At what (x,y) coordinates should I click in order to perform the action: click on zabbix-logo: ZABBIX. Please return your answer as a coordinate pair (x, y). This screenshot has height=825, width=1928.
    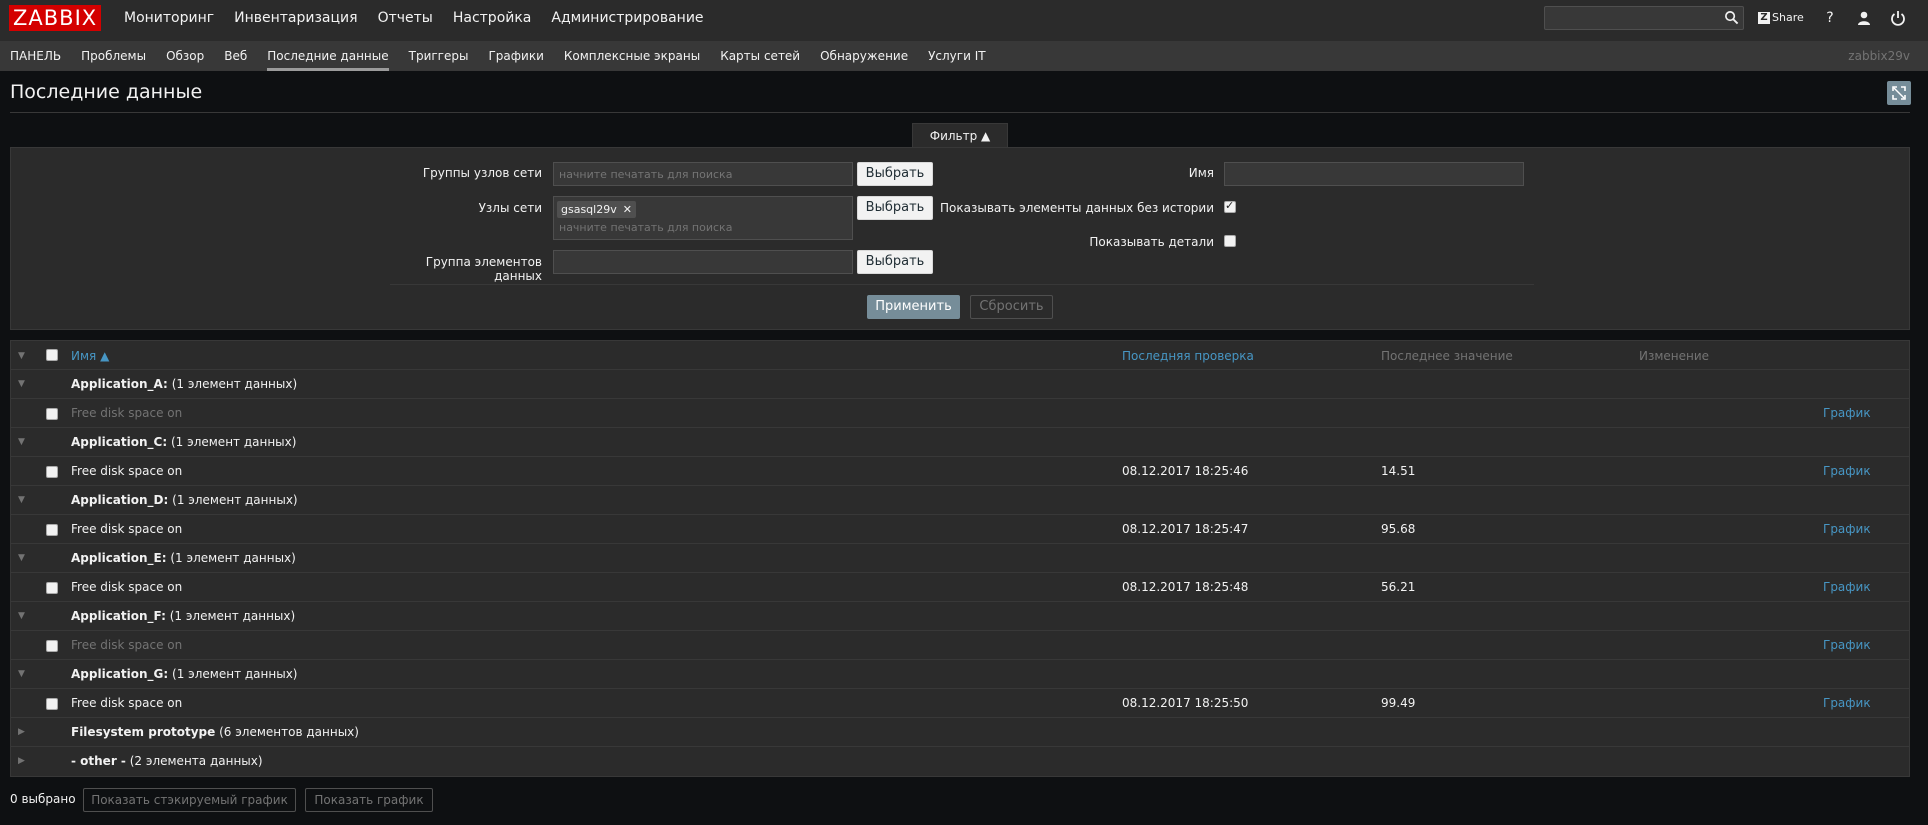
    Looking at the image, I should click on (55, 18).